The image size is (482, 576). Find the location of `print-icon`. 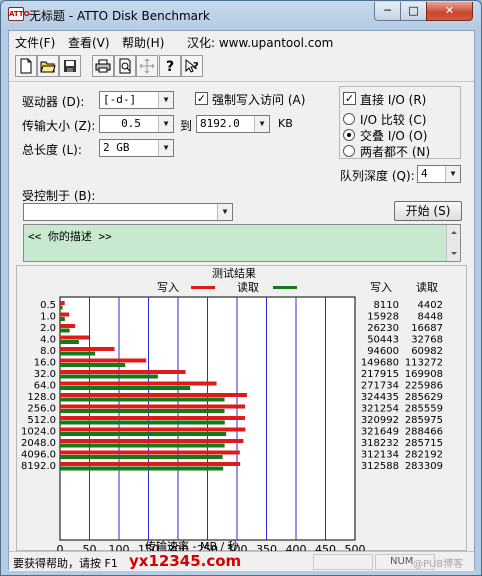

print-icon is located at coordinates (103, 66).